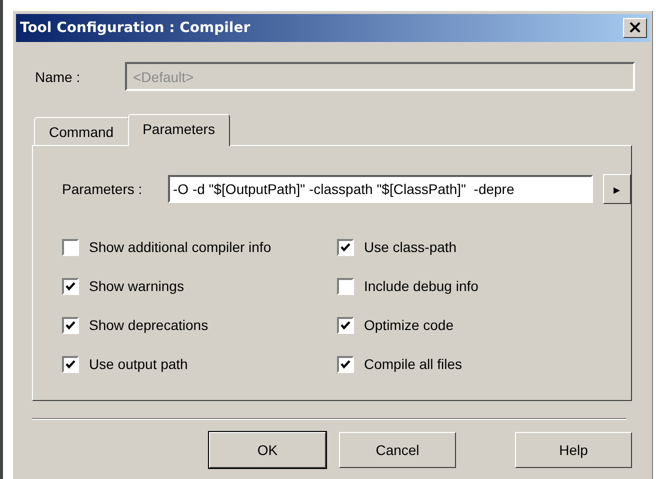 The image size is (656, 479). I want to click on parameters-label: Parameters :, so click(103, 189).